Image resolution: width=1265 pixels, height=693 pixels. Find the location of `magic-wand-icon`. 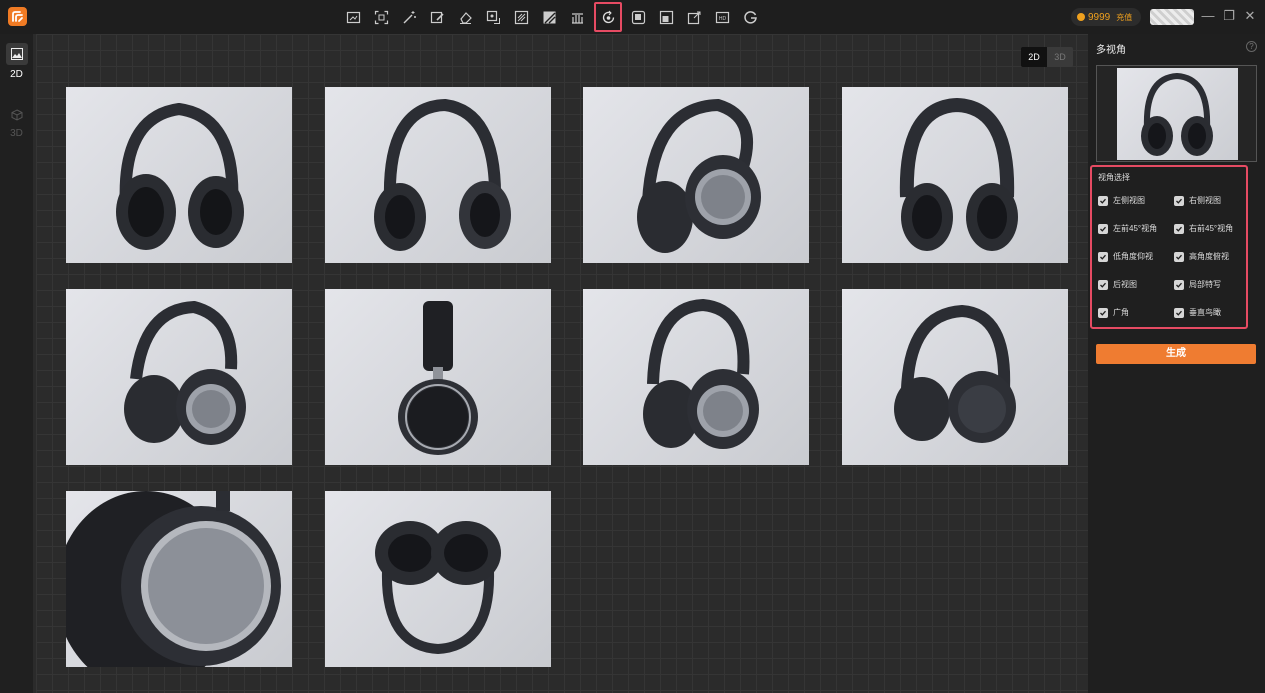

magic-wand-icon is located at coordinates (409, 17).